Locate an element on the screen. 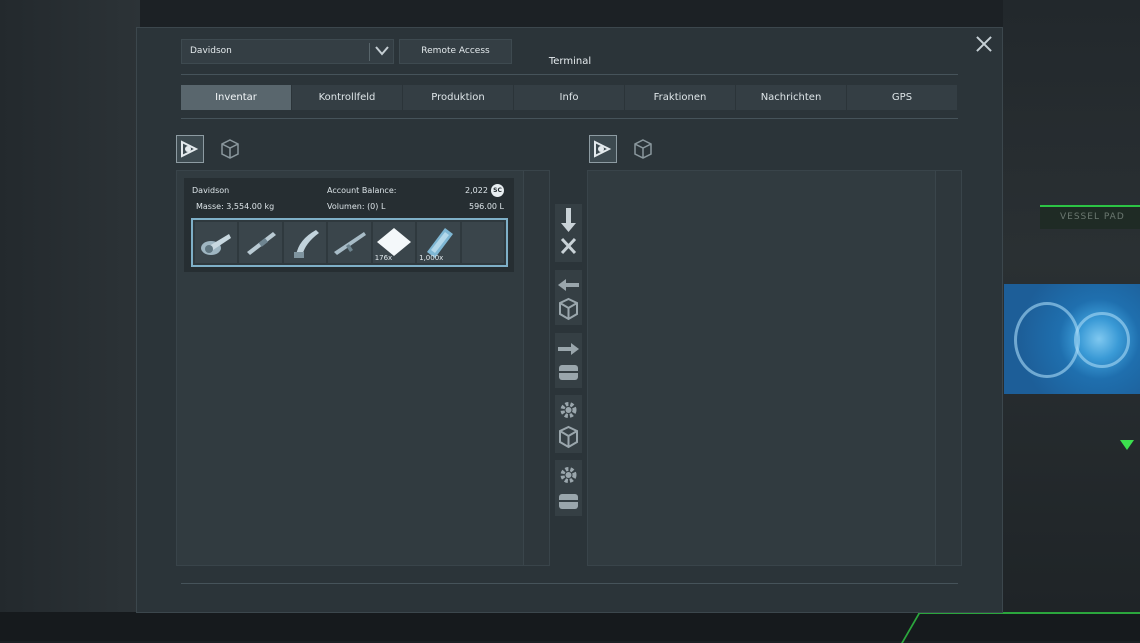  background-marker is located at coordinates (1127, 445).